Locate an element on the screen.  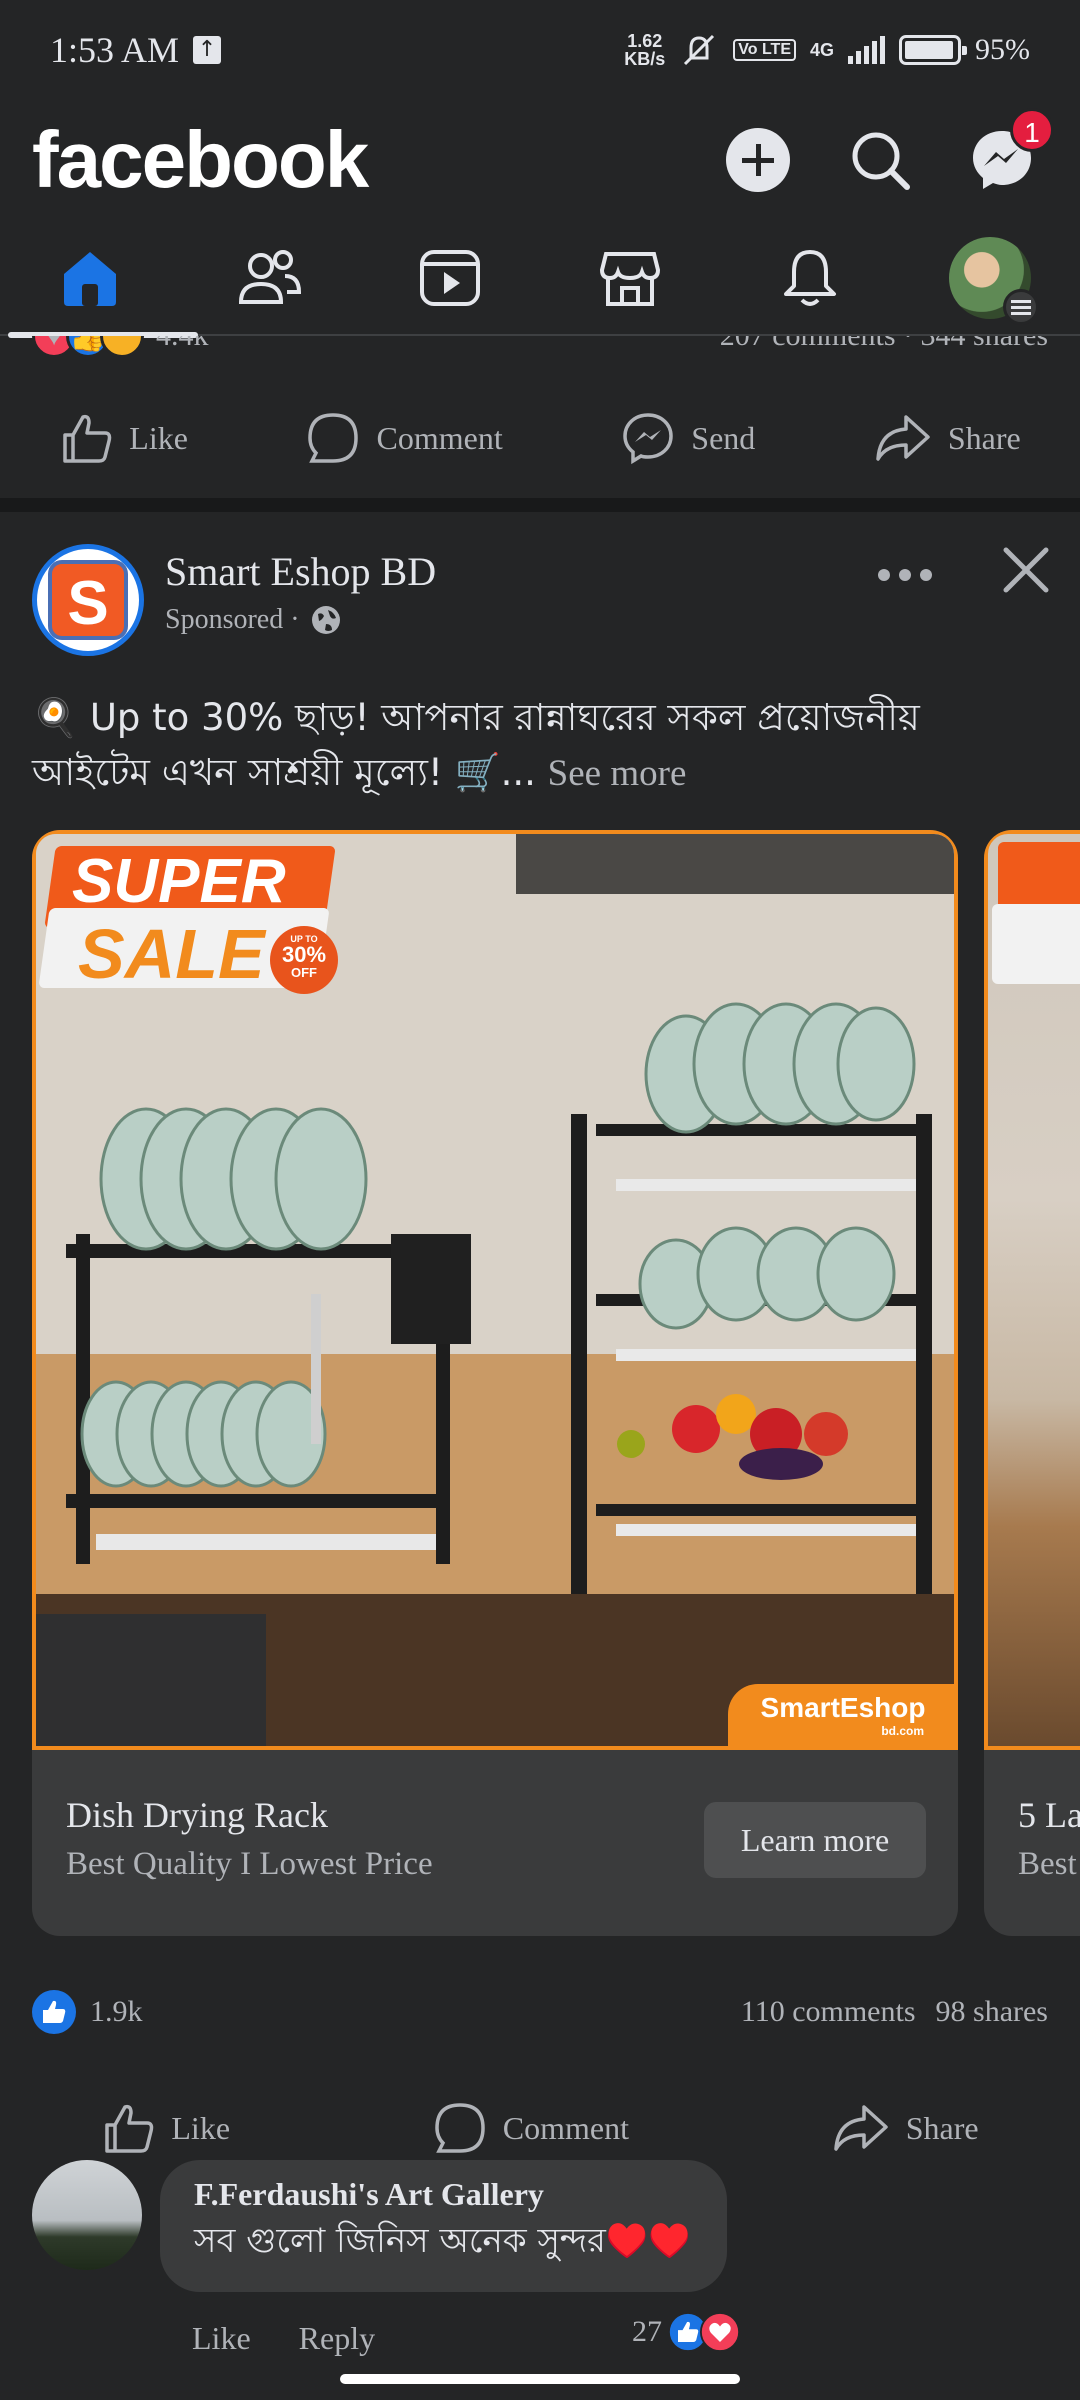
signal-icon is located at coordinates (866, 50).